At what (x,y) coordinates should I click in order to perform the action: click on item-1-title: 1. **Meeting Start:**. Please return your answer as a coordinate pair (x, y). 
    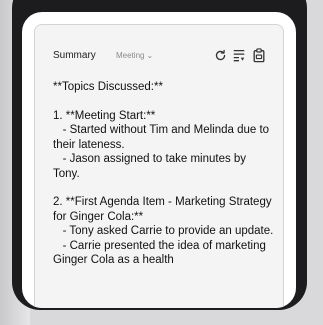
    Looking at the image, I should click on (104, 115).